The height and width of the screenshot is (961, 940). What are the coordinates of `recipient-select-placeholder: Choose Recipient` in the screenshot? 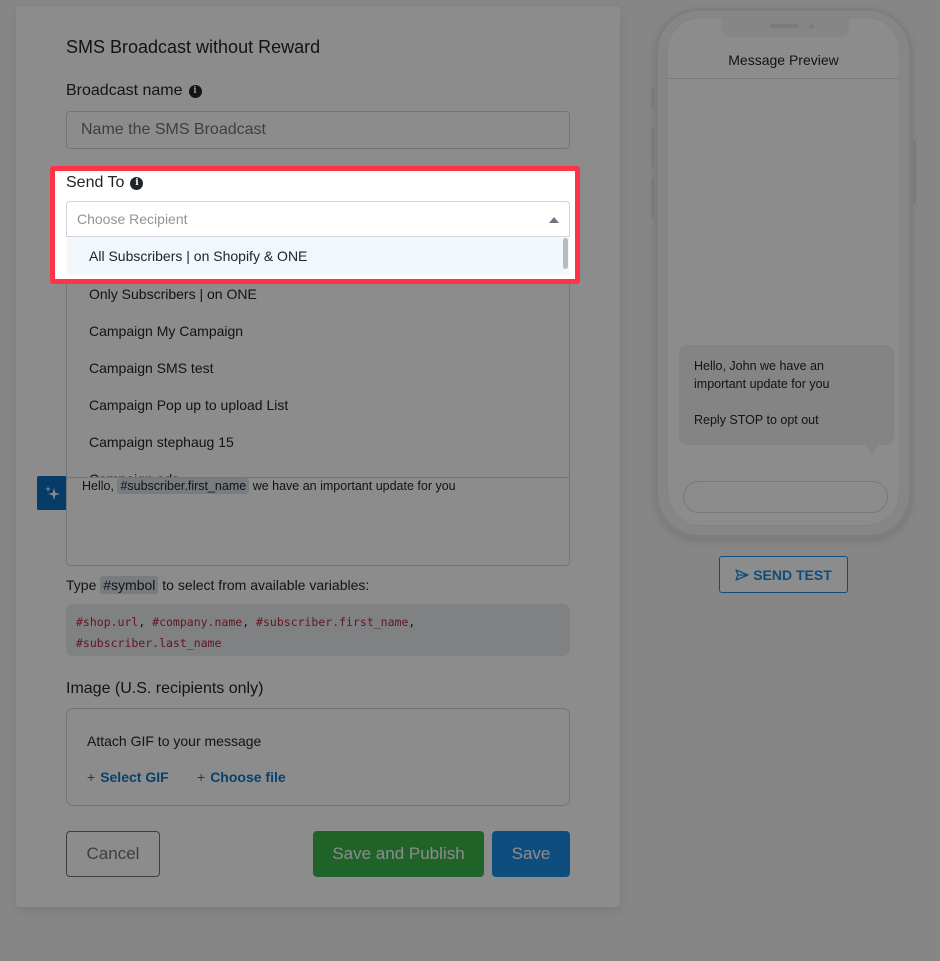 It's located at (132, 219).